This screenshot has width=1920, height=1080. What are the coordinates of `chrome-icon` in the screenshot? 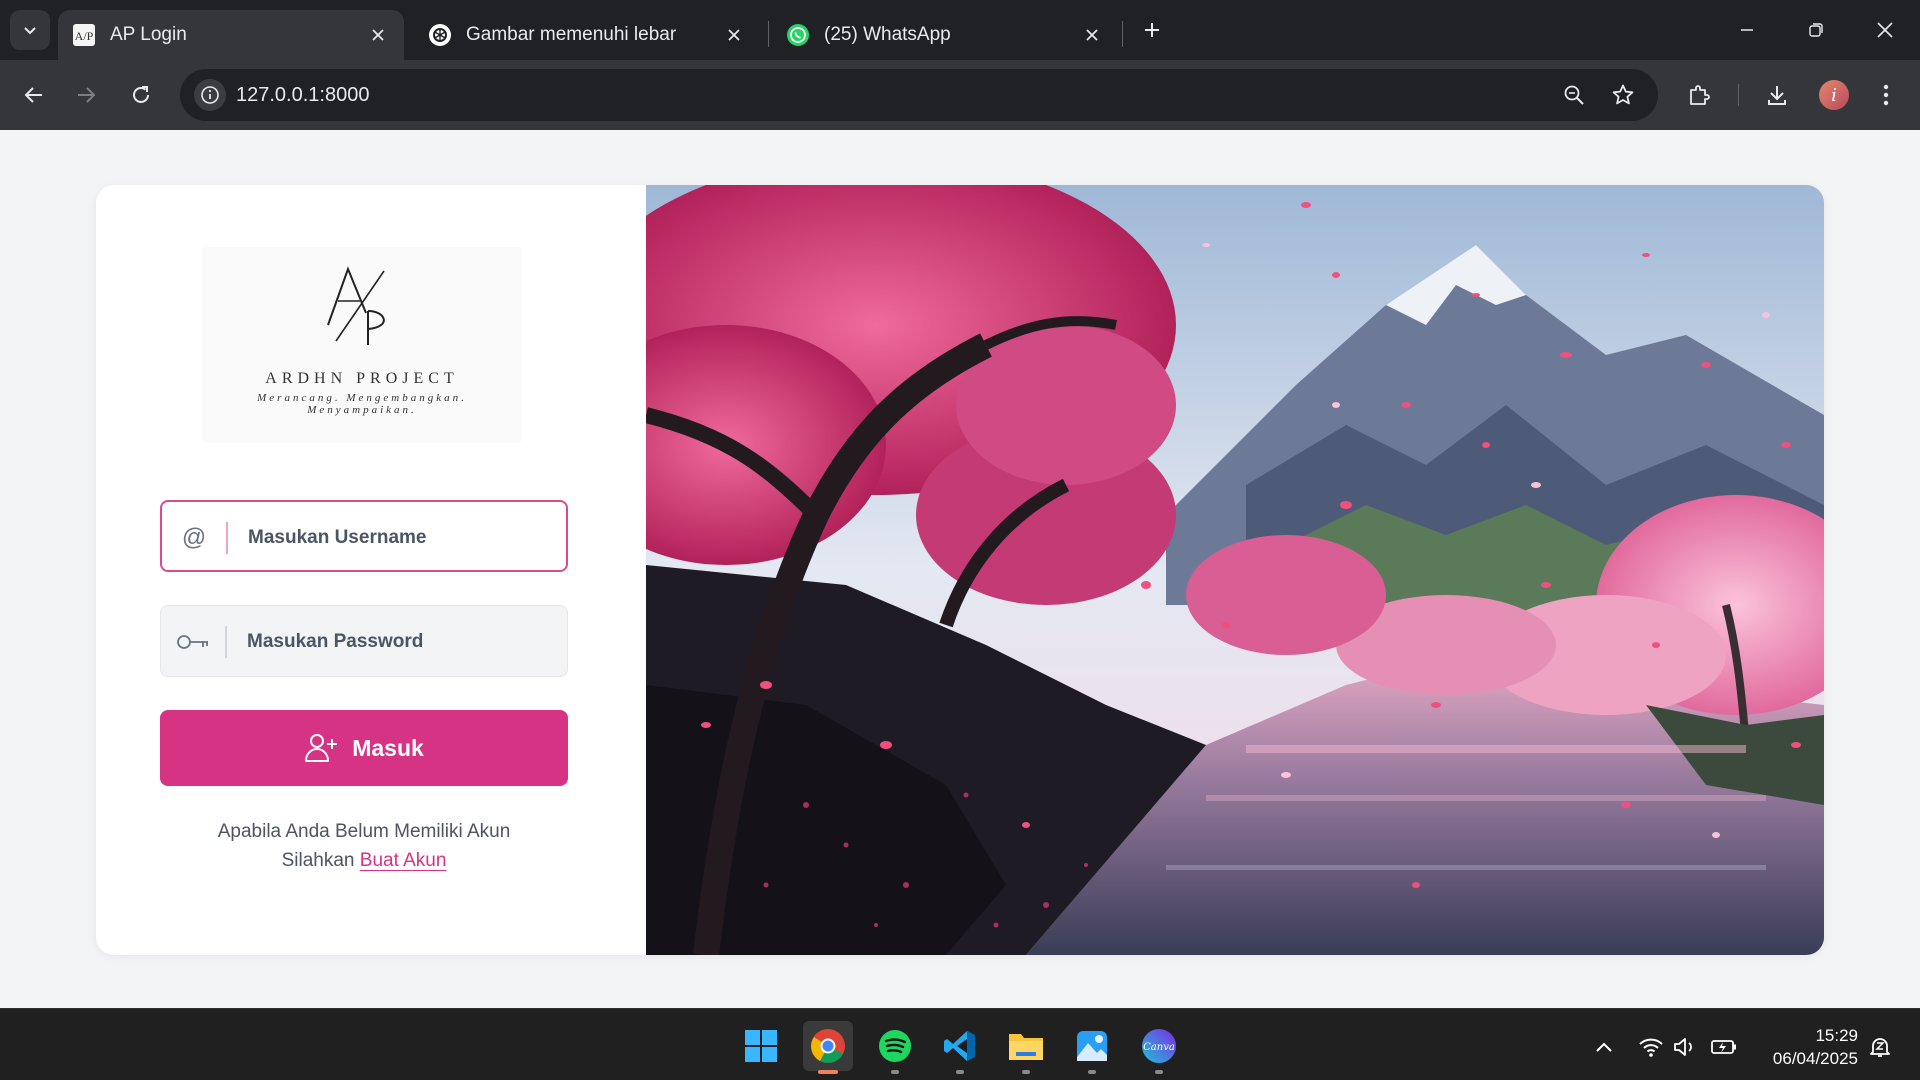 It's located at (828, 1046).